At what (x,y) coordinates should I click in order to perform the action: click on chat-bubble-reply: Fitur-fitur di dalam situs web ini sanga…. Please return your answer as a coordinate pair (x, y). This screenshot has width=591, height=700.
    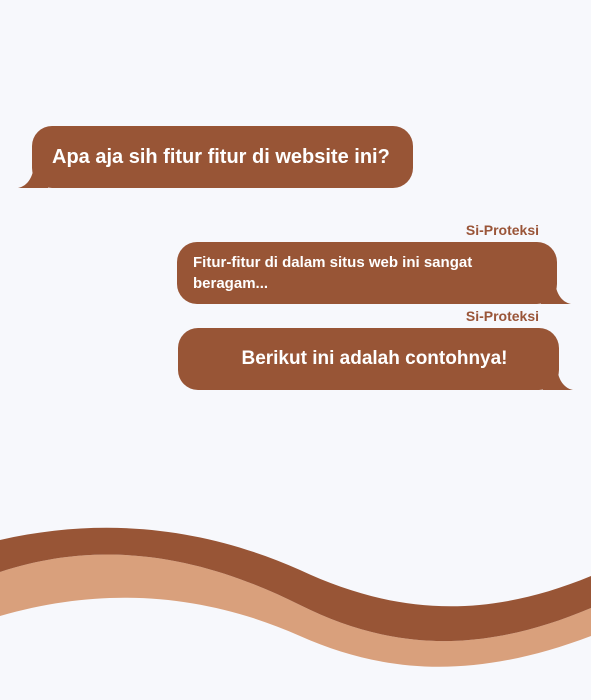
    Looking at the image, I should click on (374, 273).